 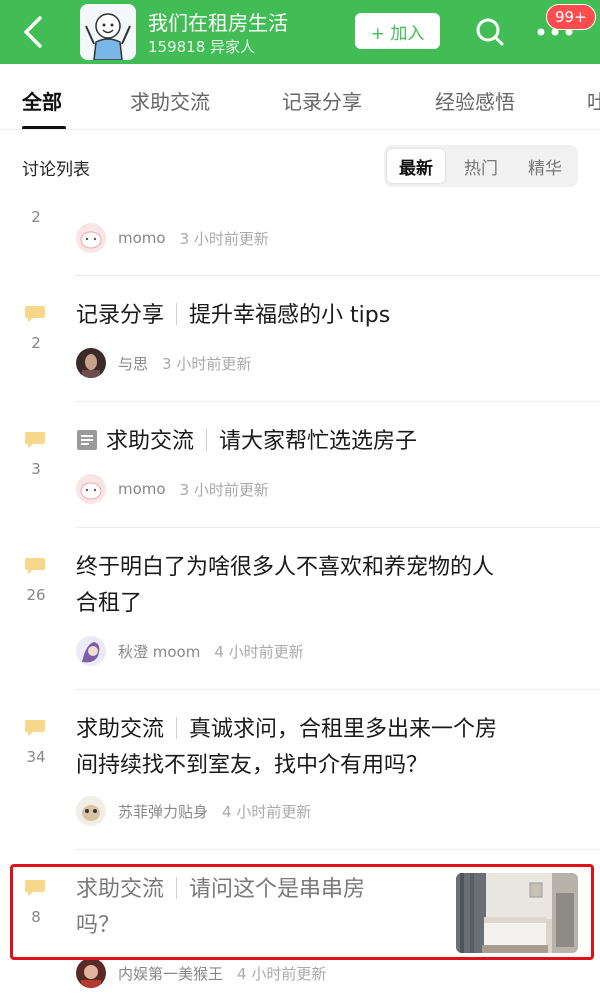 I want to click on back-arrow-icon, so click(x=33, y=32).